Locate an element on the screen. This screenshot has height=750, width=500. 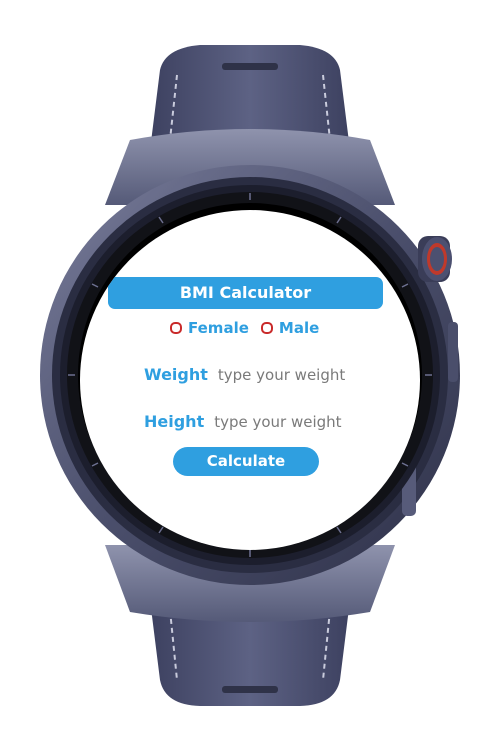
app-title-bar: BMI Calculator is located at coordinates (245, 293).